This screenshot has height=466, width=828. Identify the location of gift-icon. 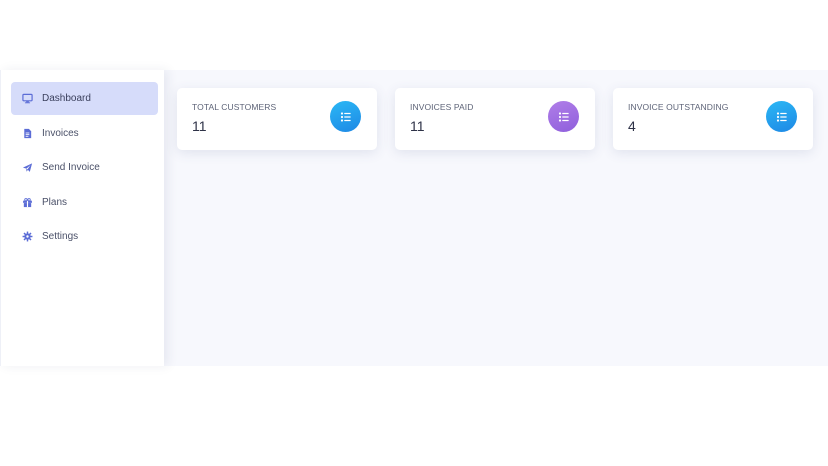
(27, 202).